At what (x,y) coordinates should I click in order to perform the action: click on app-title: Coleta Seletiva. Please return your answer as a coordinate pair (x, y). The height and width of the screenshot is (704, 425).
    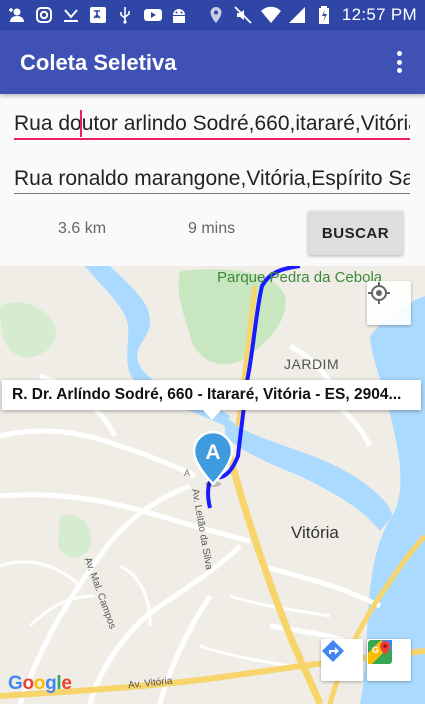
    Looking at the image, I should click on (98, 62).